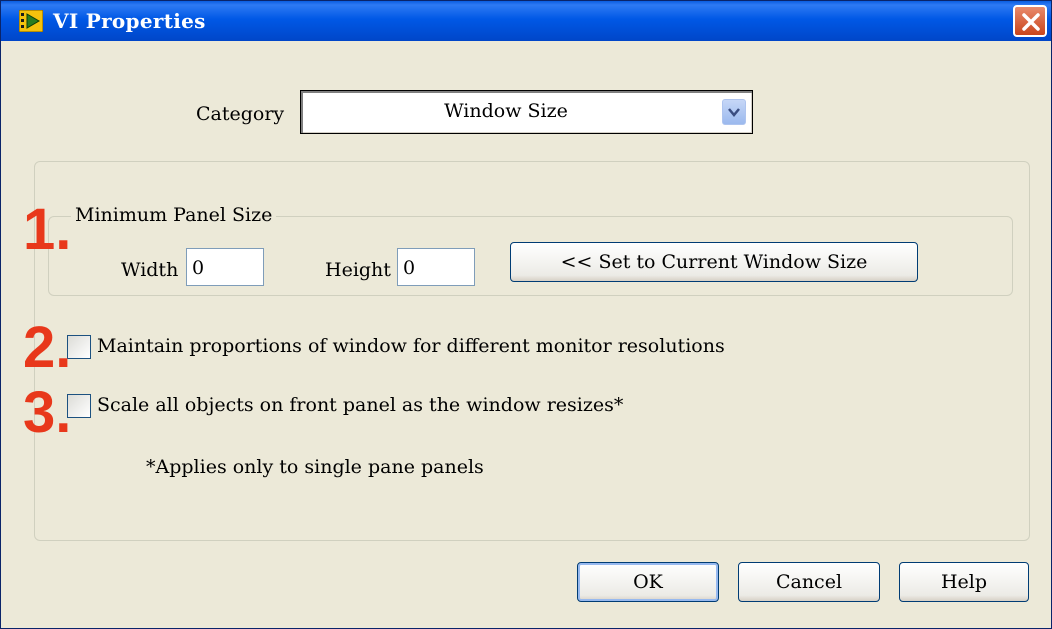 The height and width of the screenshot is (629, 1052). What do you see at coordinates (506, 111) in the screenshot?
I see `category-selected-value: Window Size` at bounding box center [506, 111].